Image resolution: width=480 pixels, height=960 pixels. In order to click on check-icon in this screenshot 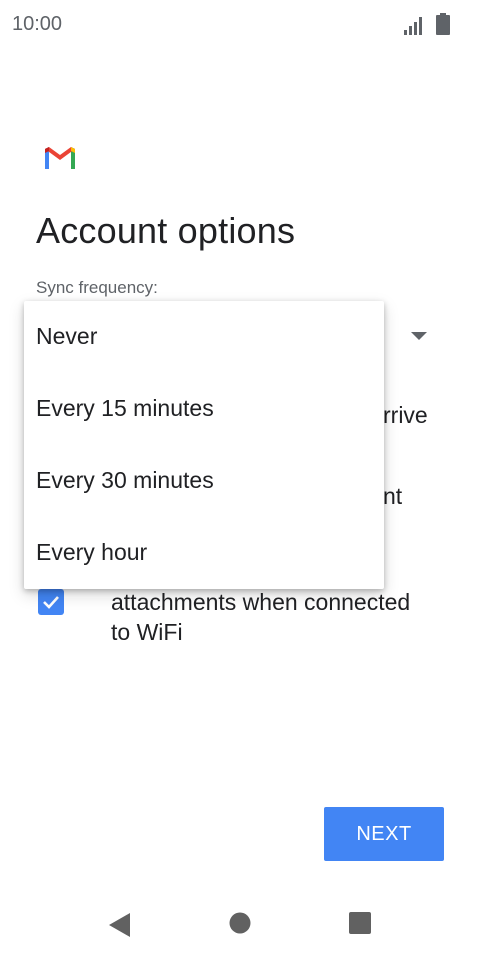, I will do `click(51, 602)`.